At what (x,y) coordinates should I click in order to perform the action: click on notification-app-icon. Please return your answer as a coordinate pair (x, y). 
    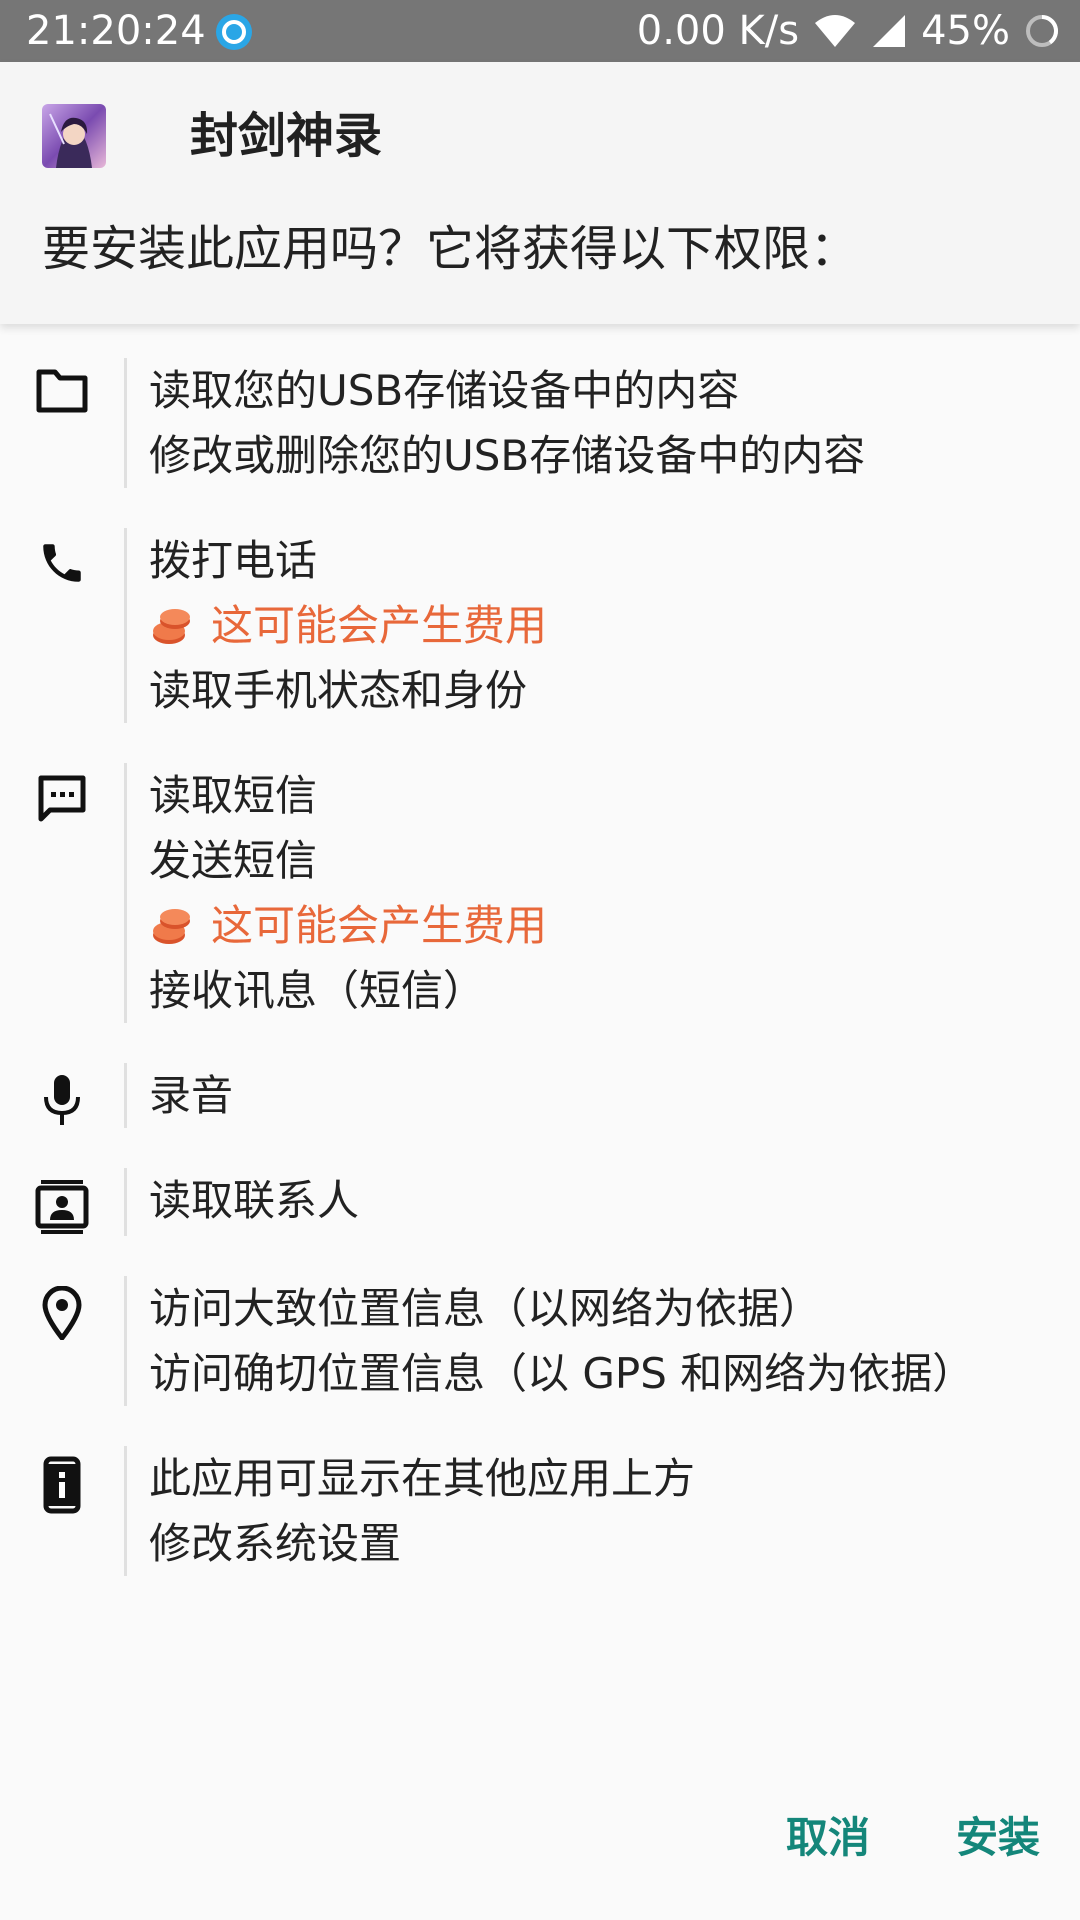
    Looking at the image, I should click on (234, 32).